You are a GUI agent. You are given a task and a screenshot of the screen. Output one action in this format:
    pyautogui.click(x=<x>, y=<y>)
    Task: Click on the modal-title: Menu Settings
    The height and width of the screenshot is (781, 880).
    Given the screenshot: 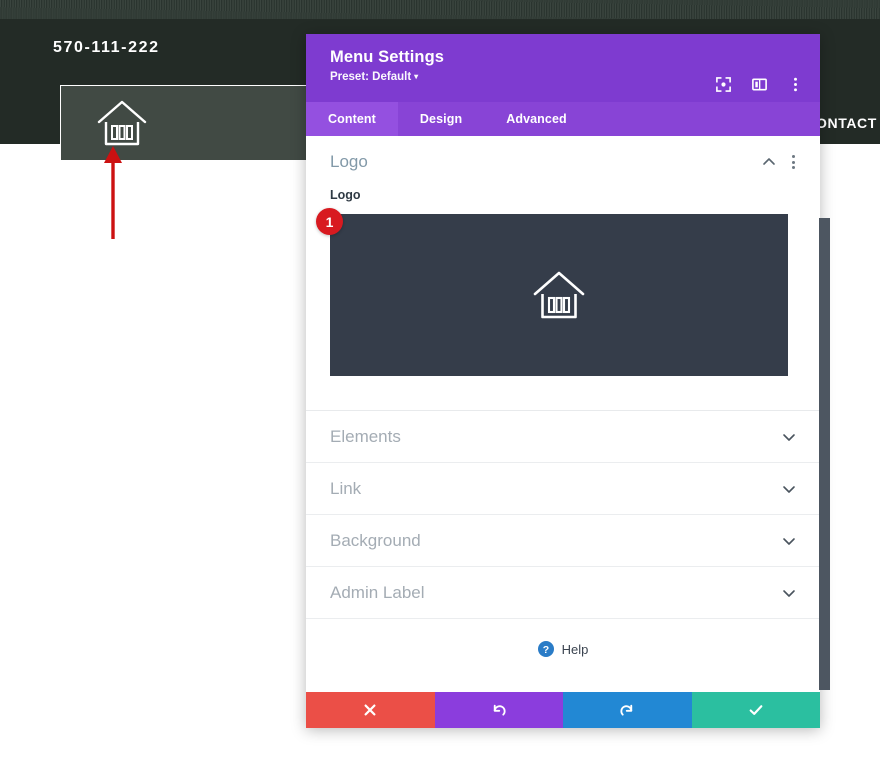 What is the action you would take?
    pyautogui.click(x=387, y=57)
    